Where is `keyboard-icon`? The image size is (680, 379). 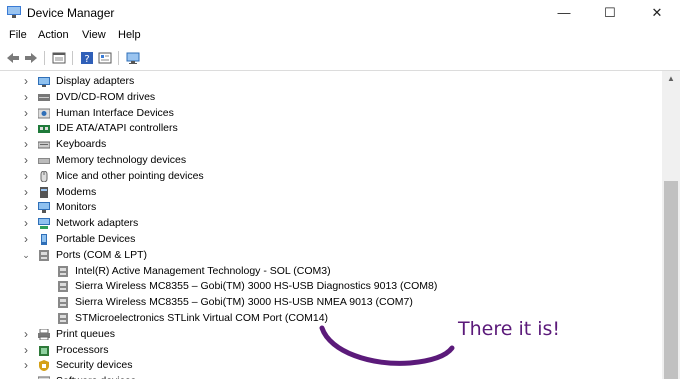 keyboard-icon is located at coordinates (44, 145).